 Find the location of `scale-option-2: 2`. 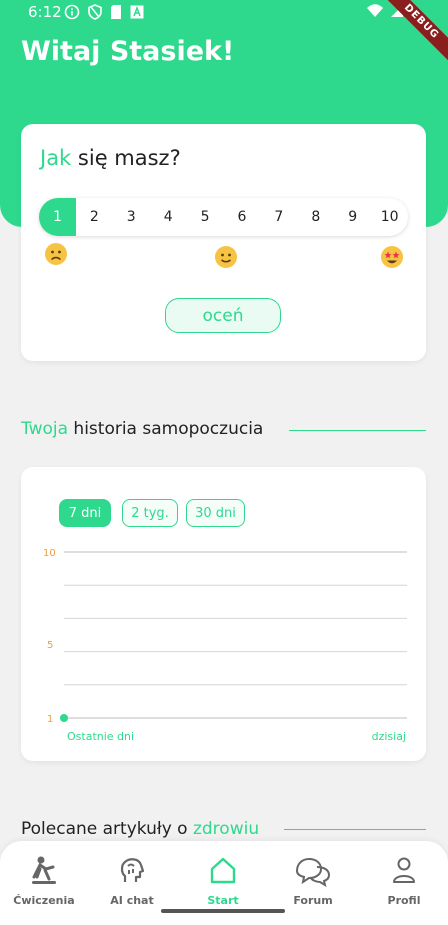

scale-option-2: 2 is located at coordinates (94, 217).